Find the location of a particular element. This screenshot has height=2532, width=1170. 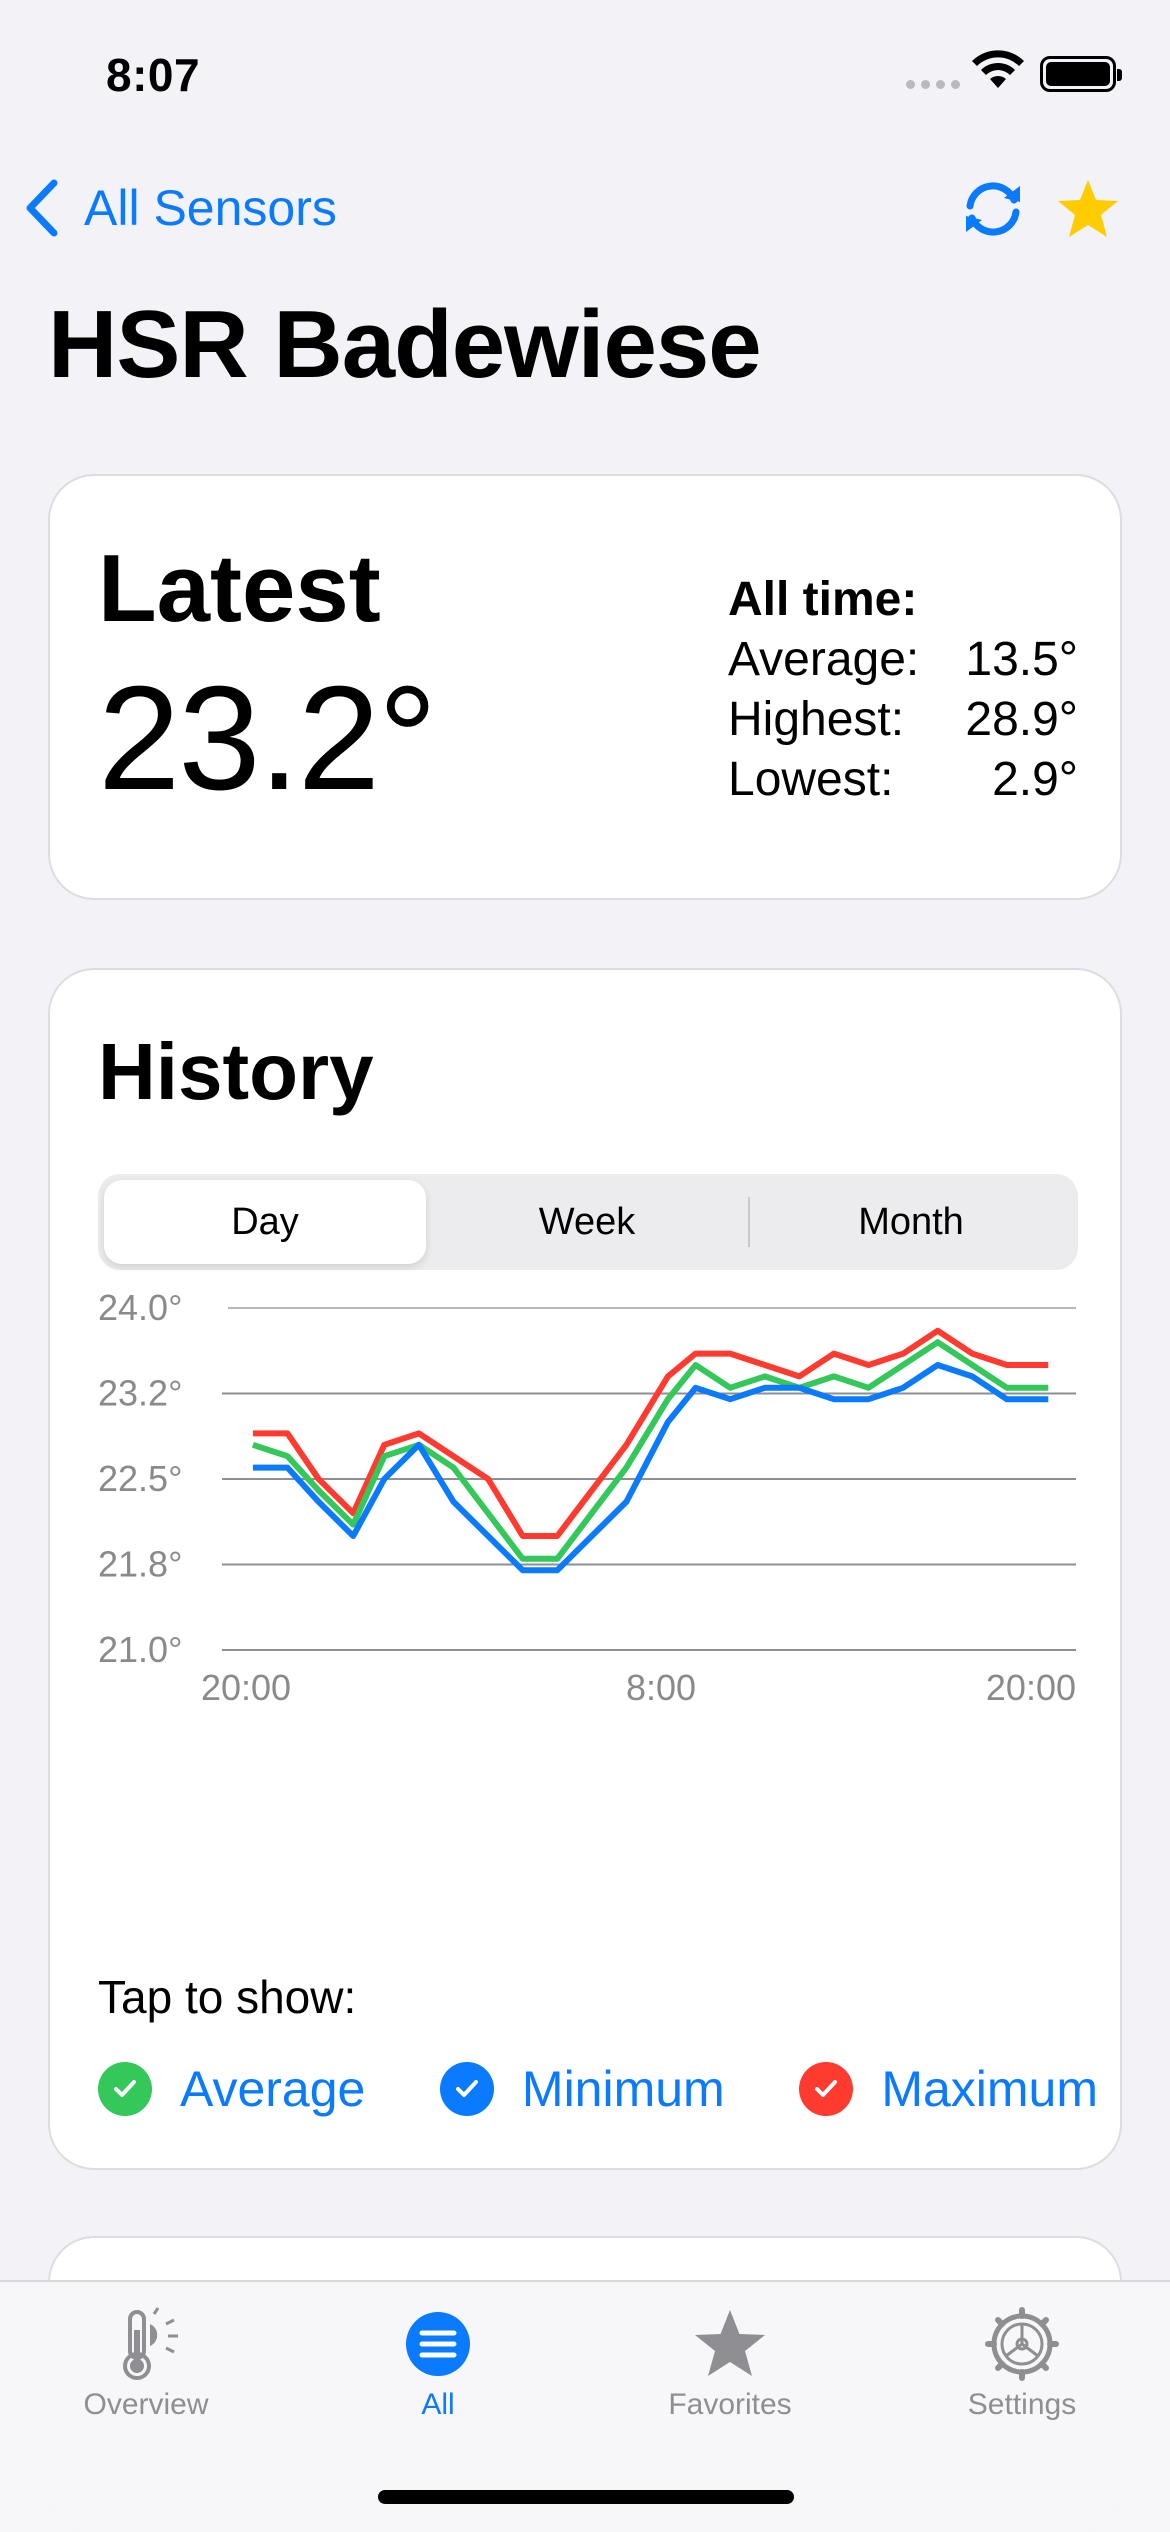

series-legend: Average Minimum Maximum is located at coordinates (598, 2089).